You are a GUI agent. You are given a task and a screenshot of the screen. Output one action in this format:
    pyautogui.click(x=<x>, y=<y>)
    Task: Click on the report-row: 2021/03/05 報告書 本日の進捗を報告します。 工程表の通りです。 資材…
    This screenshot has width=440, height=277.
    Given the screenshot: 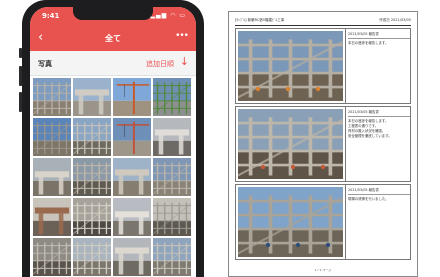 What is the action you would take?
    pyautogui.click(x=323, y=144)
    